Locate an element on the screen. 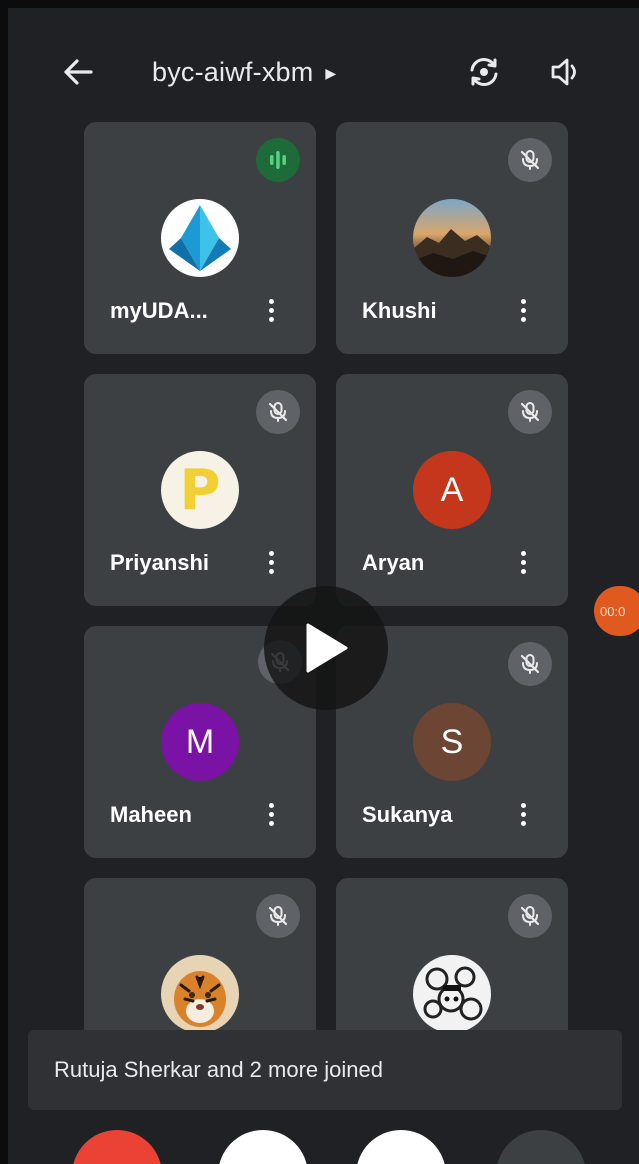  toast-message: Rutuja Sherkar and 2 more joined is located at coordinates (218, 1069).